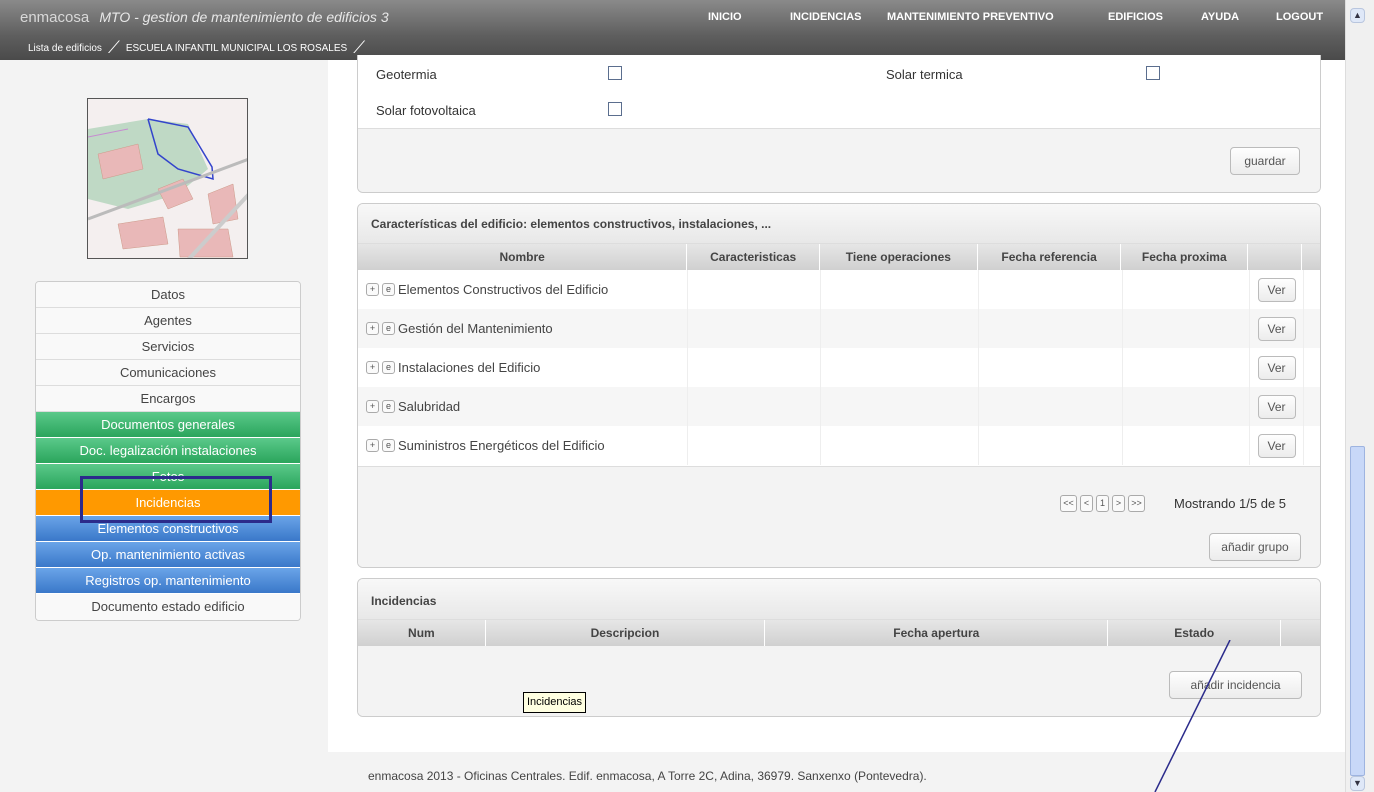  Describe the element at coordinates (1050, 257) in the screenshot. I see `column-header-fecha-referencia: Fecha referencia` at that location.